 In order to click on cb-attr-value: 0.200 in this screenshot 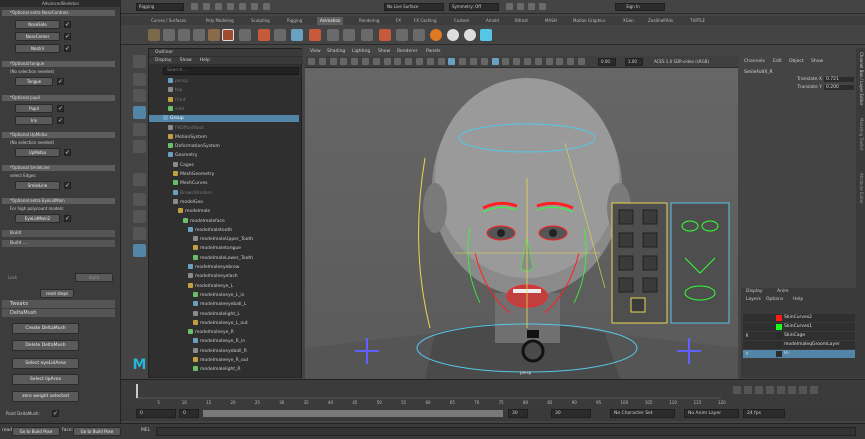, I will do `click(839, 87)`.